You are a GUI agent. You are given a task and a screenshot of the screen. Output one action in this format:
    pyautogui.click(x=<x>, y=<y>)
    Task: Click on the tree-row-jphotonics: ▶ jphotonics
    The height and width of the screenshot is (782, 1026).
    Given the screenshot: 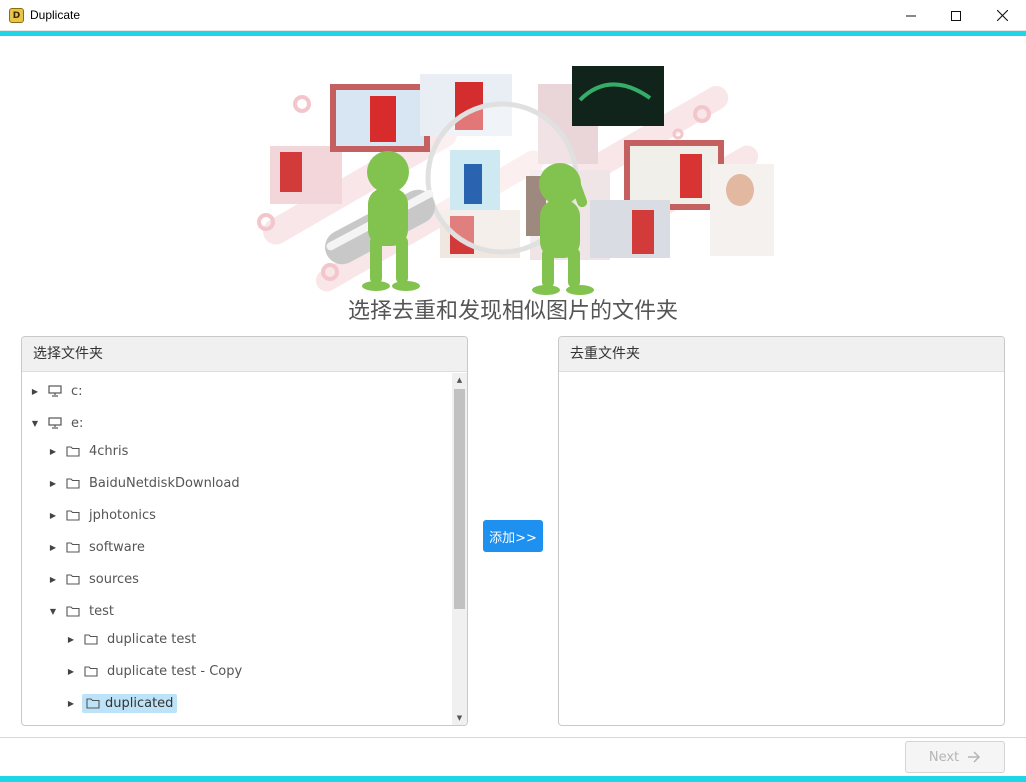 What is the action you would take?
    pyautogui.click(x=104, y=515)
    